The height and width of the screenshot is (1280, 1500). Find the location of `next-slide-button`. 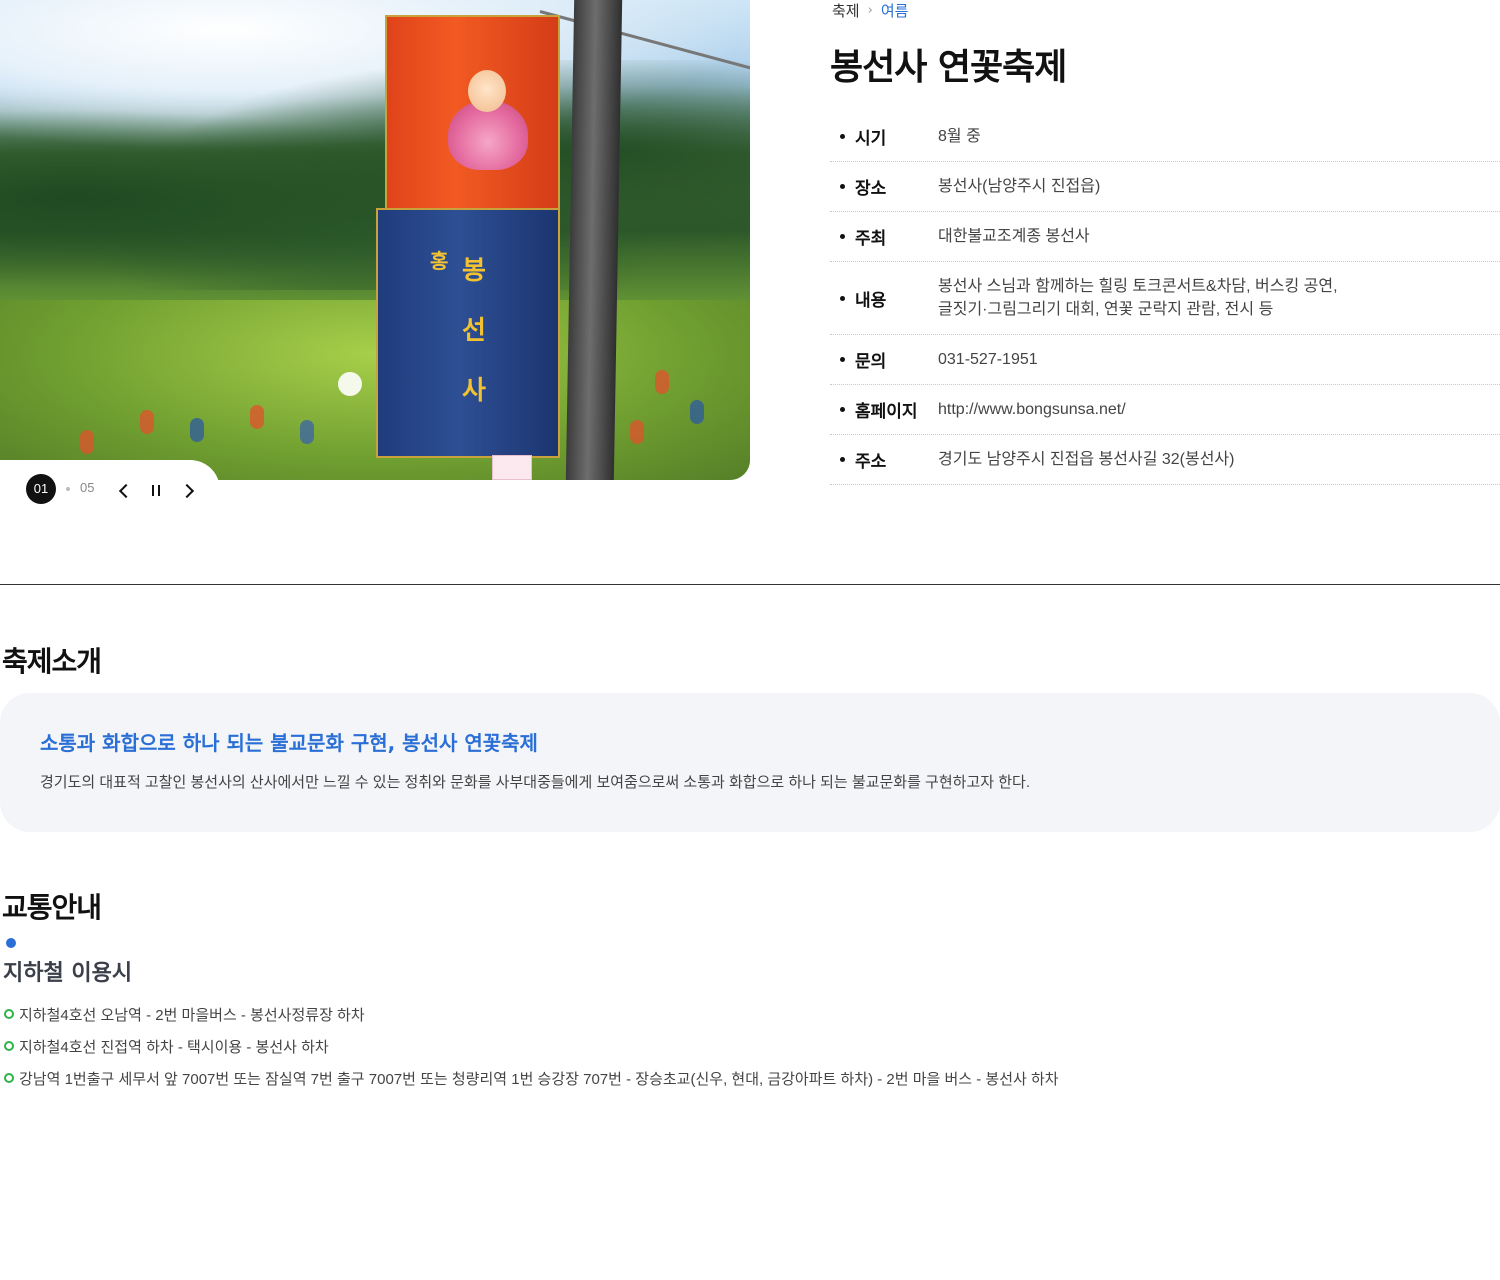

next-slide-button is located at coordinates (189, 489).